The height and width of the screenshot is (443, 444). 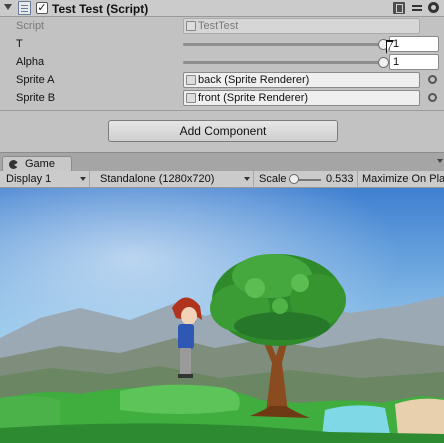 I want to click on property-t: T 1, so click(x=222, y=44).